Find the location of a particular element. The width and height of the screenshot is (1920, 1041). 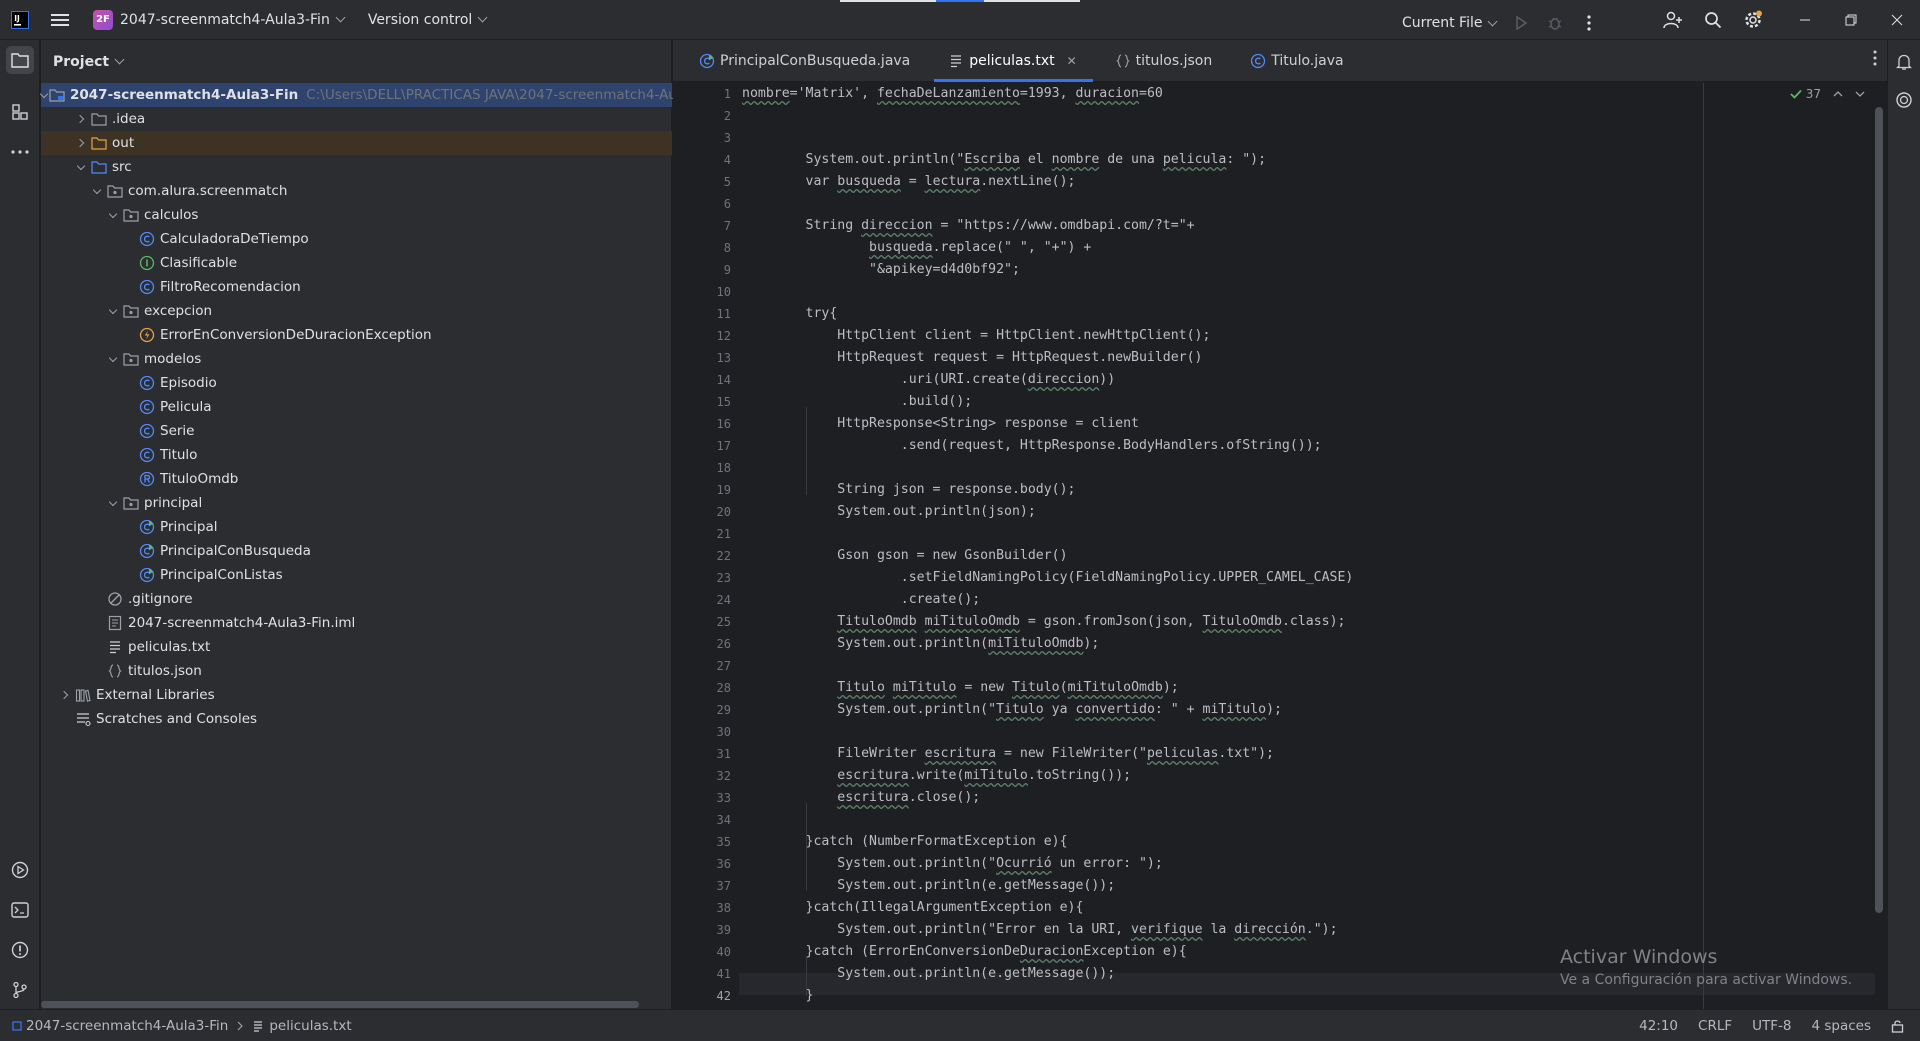

tree-item: excepcion is located at coordinates (356, 311).